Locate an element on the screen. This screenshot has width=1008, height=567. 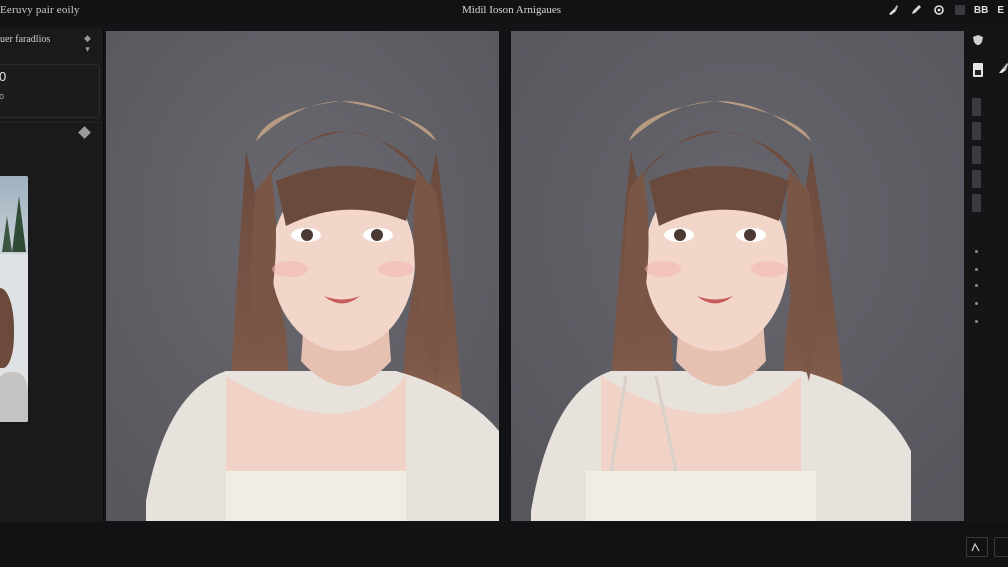
canvas-divider is located at coordinates (505, 276).